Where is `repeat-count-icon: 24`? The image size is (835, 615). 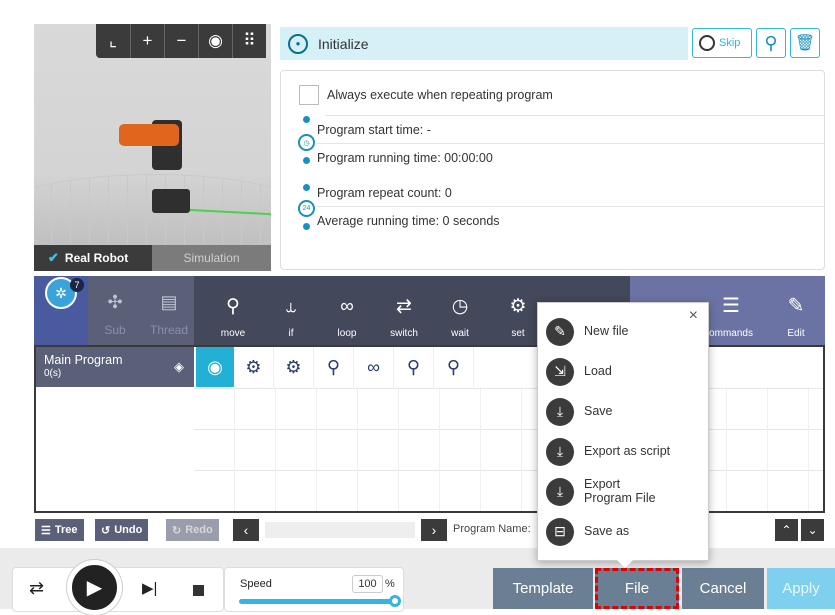
repeat-count-icon: 24 is located at coordinates (306, 208).